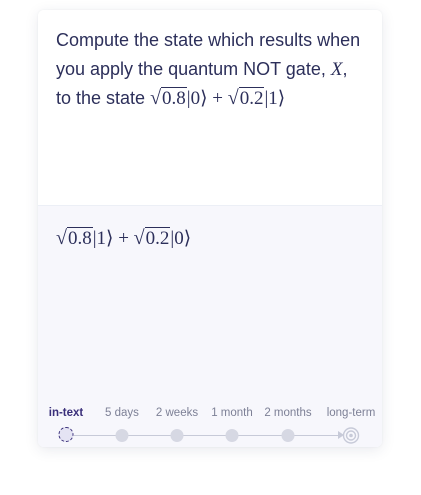  Describe the element at coordinates (288, 413) in the screenshot. I see `timeline-label-2-months: 2 months` at that location.